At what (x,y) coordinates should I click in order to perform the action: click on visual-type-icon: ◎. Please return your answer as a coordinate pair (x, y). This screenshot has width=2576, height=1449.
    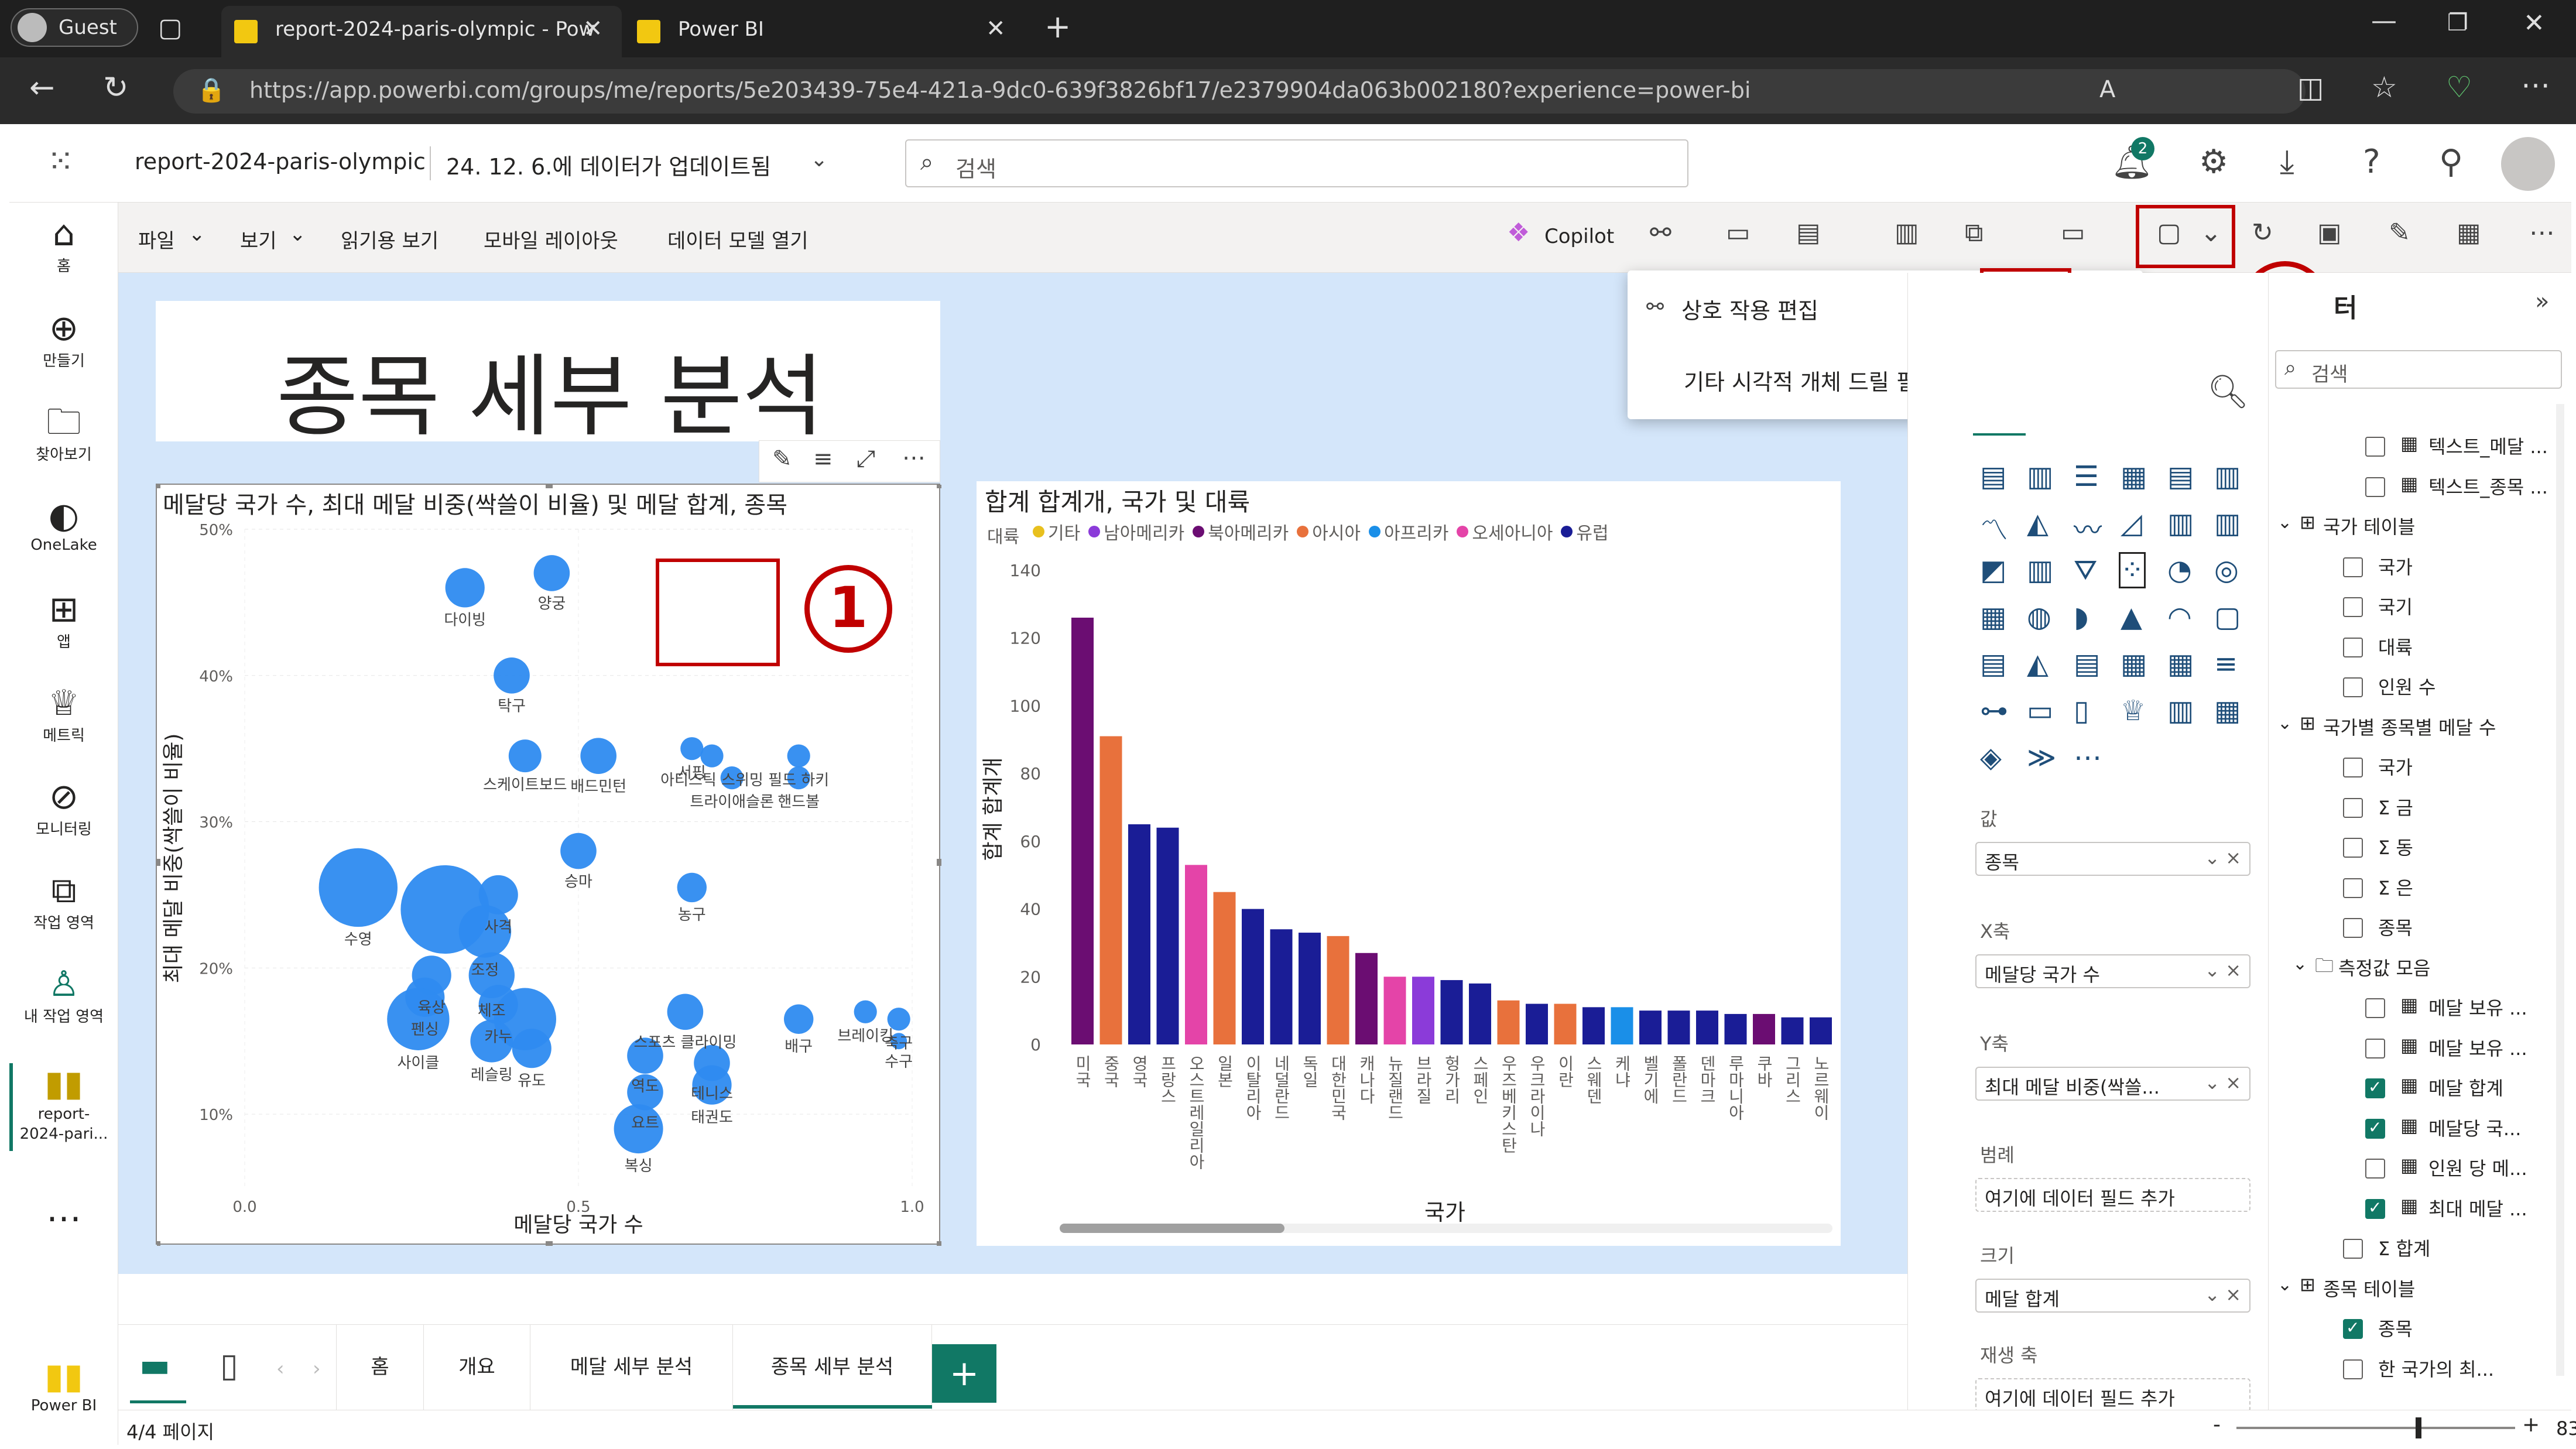
    Looking at the image, I should click on (2226, 570).